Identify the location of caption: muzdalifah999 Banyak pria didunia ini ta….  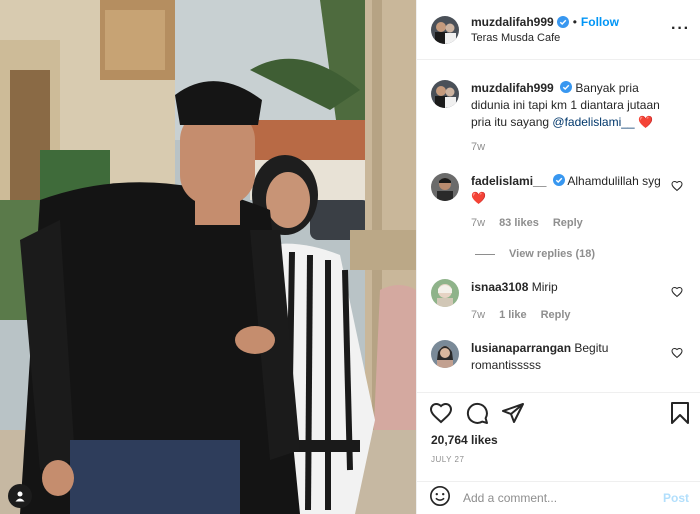
(561, 118).